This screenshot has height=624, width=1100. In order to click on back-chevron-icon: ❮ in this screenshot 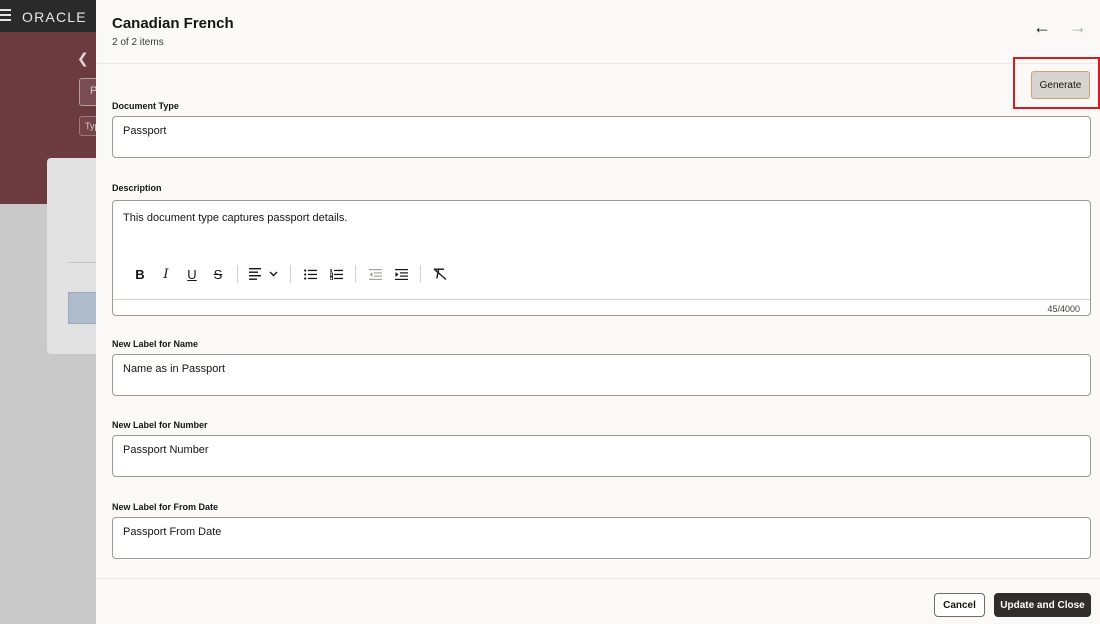, I will do `click(83, 58)`.